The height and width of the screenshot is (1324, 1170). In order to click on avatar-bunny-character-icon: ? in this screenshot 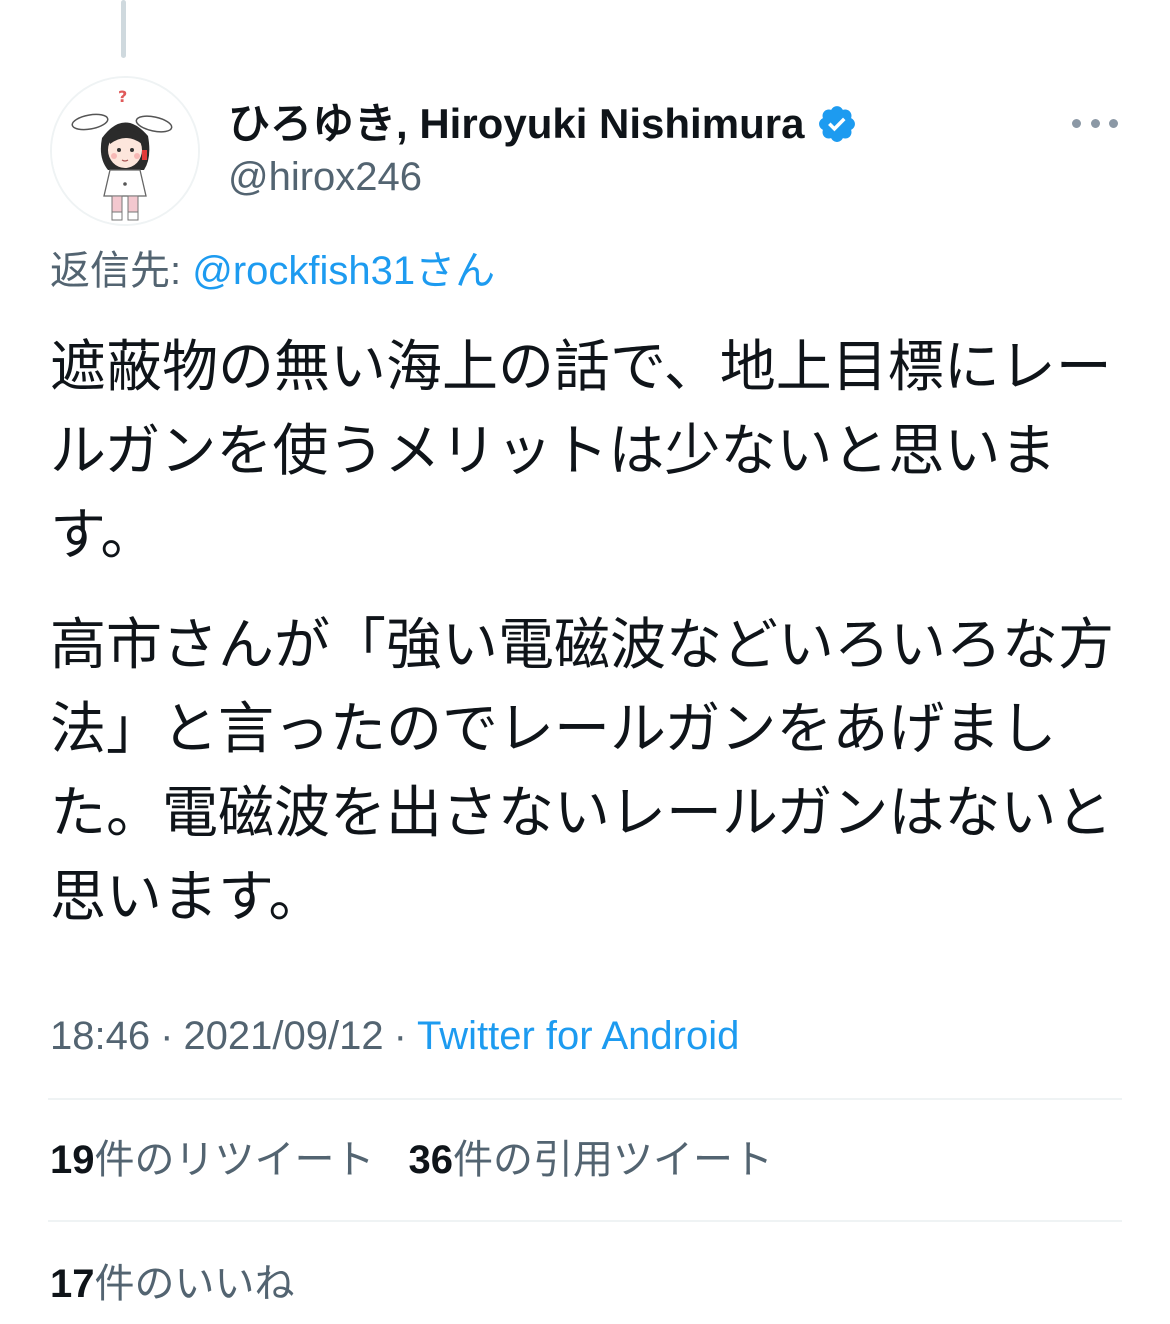, I will do `click(125, 151)`.